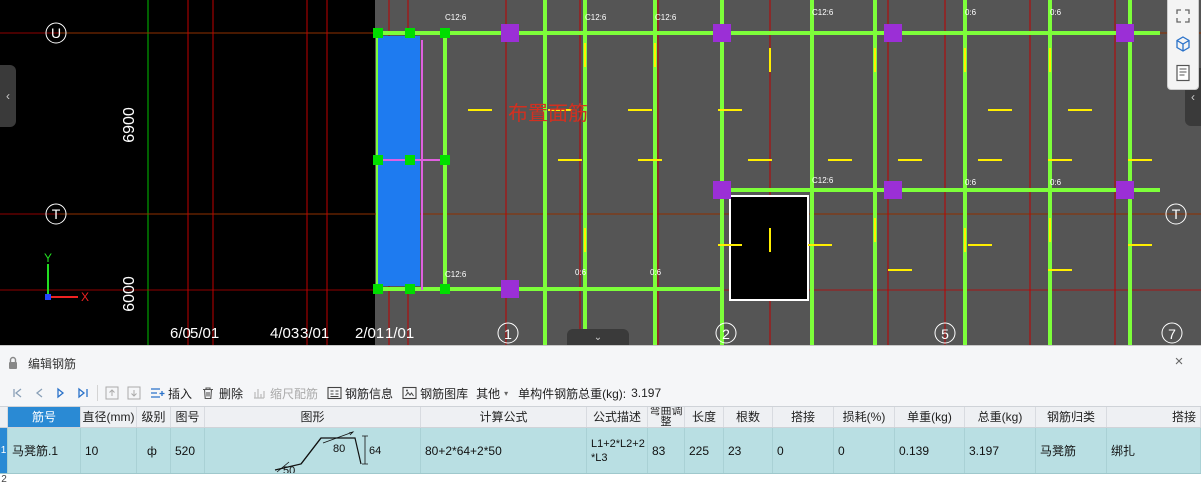 The image size is (1201, 484). I want to click on column-header: 公式描述, so click(617, 417).